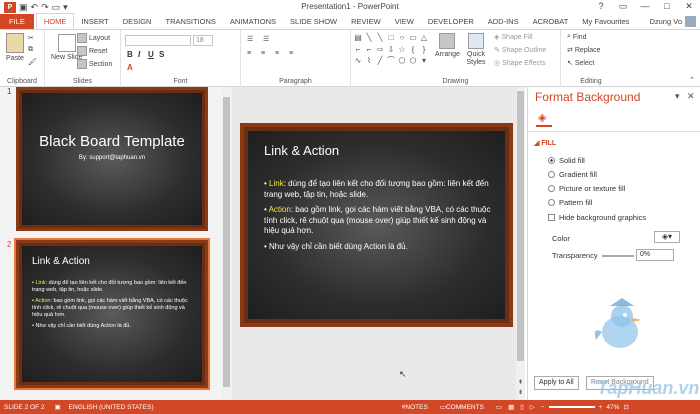 The height and width of the screenshot is (414, 700). I want to click on shape-fill-button: ◈ Shape Fill, so click(513, 37).